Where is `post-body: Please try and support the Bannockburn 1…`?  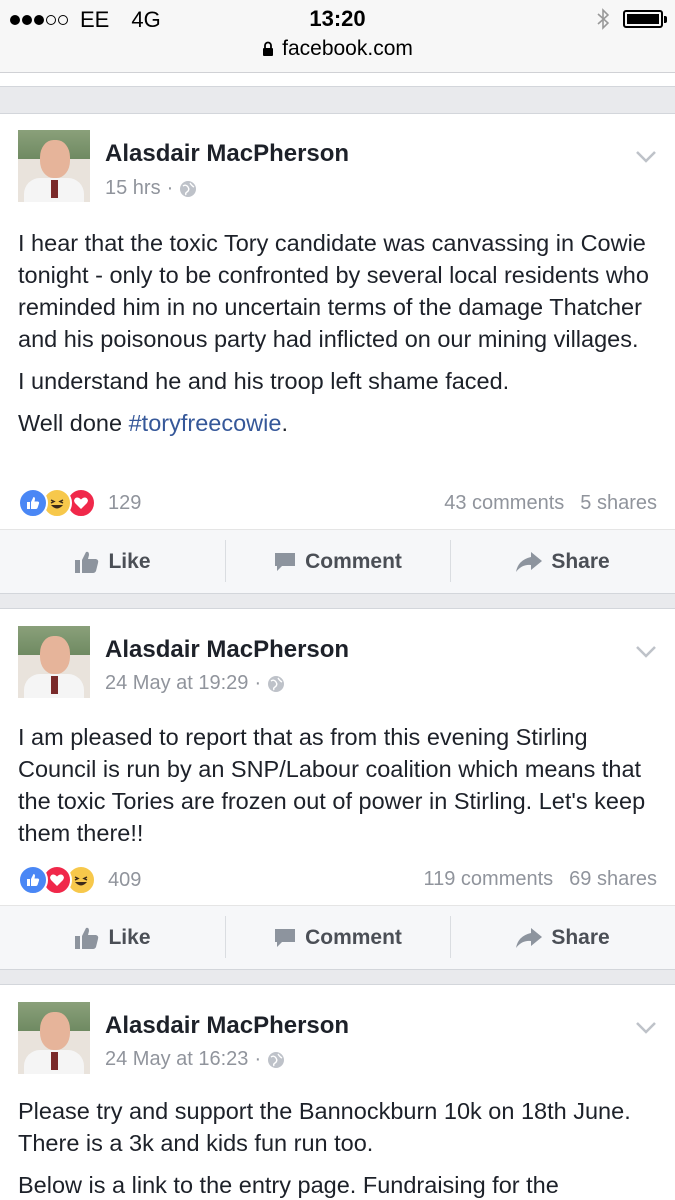 post-body: Please try and support the Bannockburn 1… is located at coordinates (338, 1147).